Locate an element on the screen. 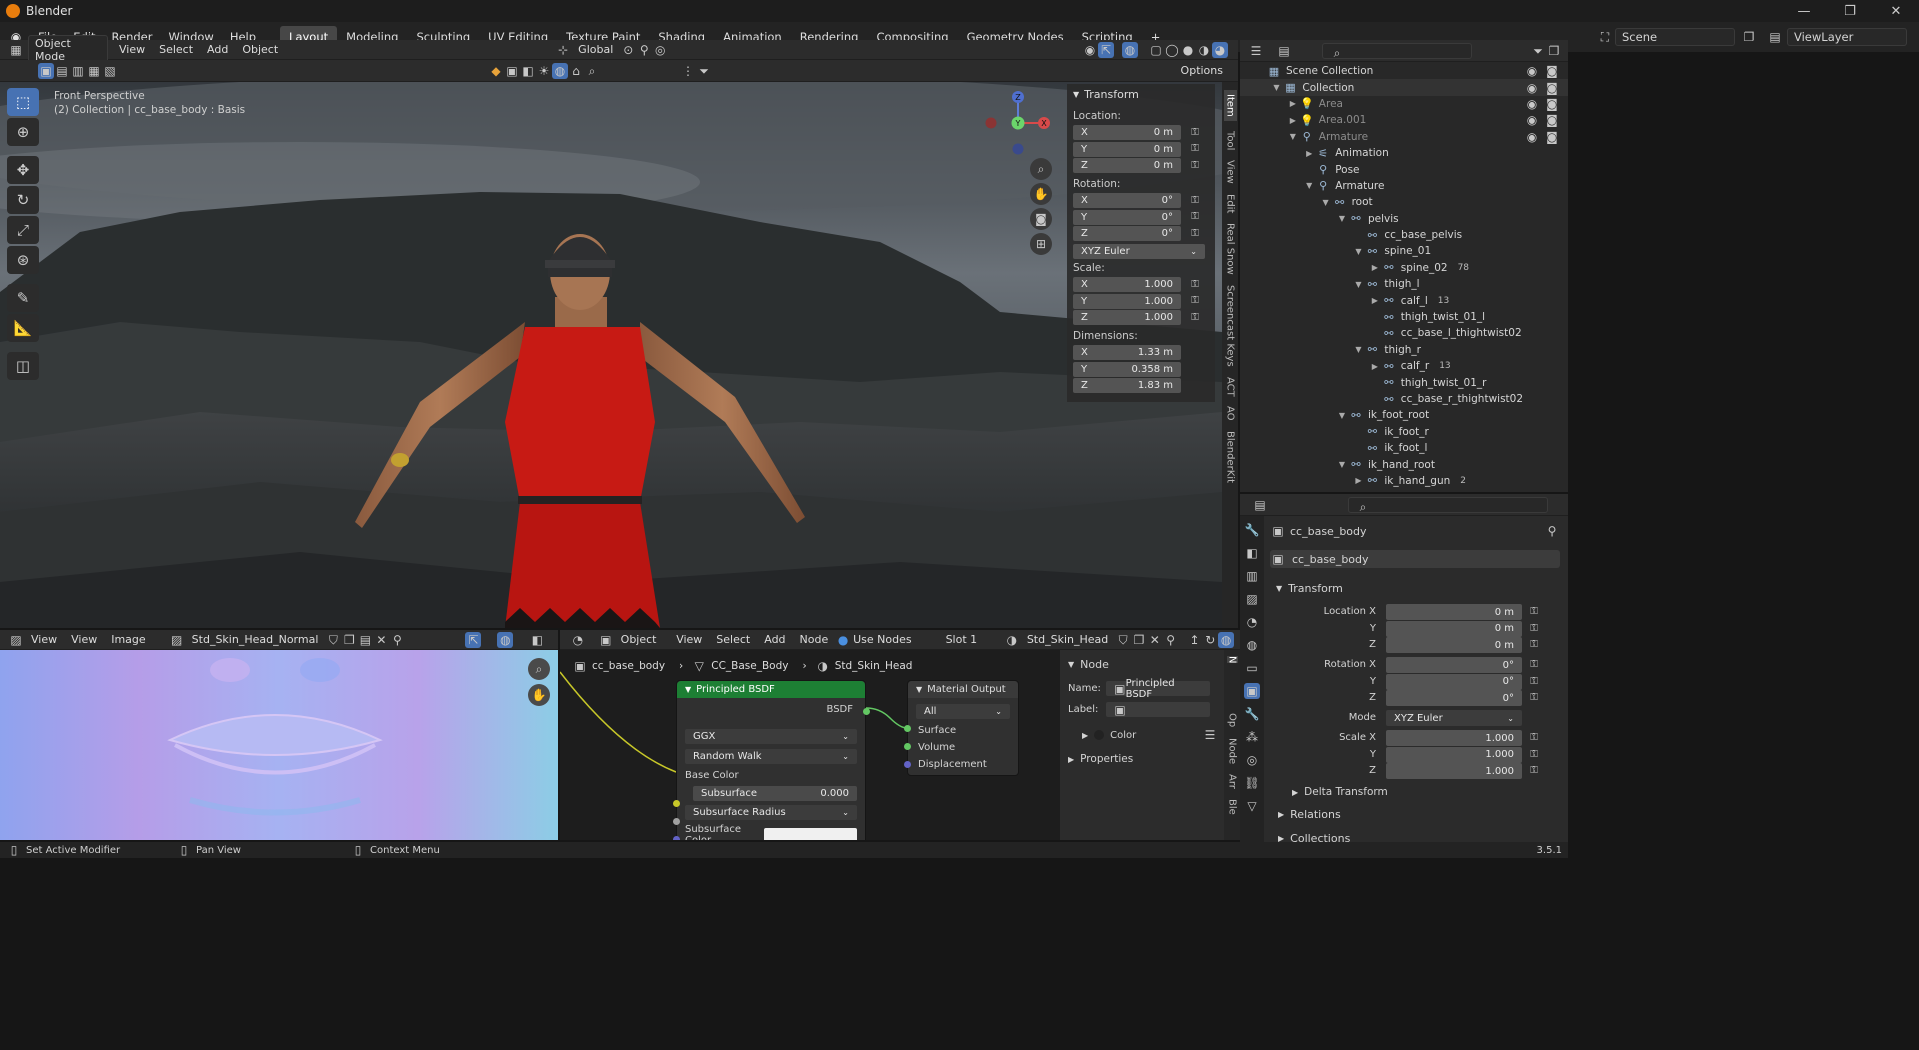  object-props-icon: ▣ is located at coordinates (1252, 691).